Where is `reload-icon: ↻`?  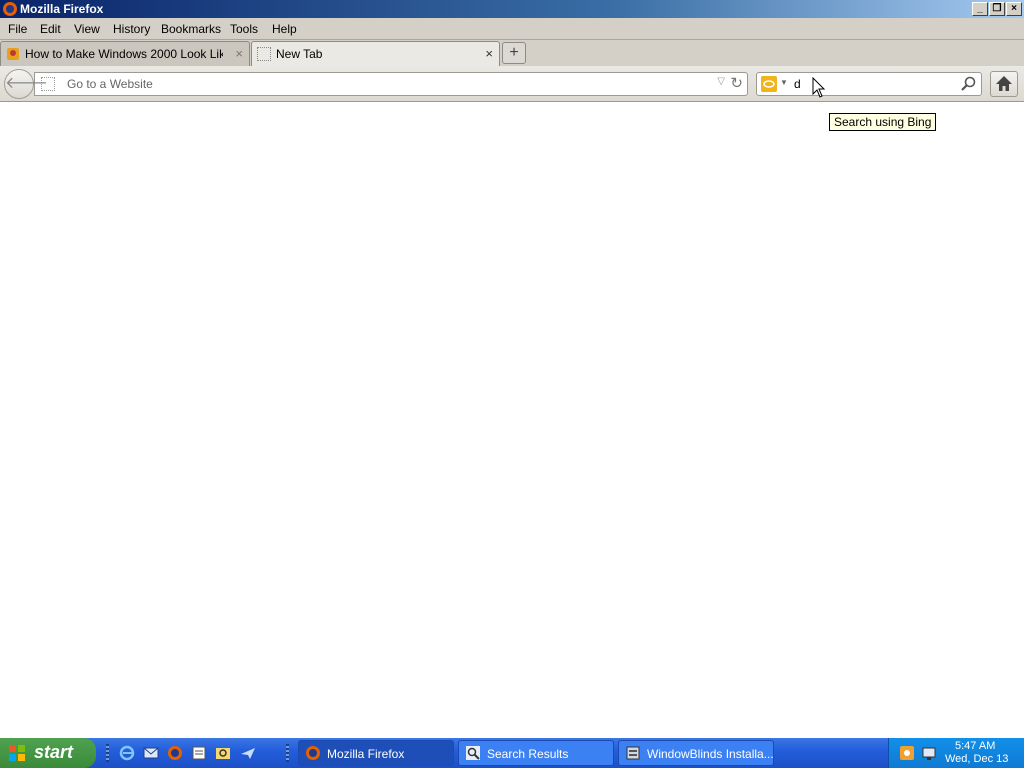
reload-icon: ↻ is located at coordinates (736, 83).